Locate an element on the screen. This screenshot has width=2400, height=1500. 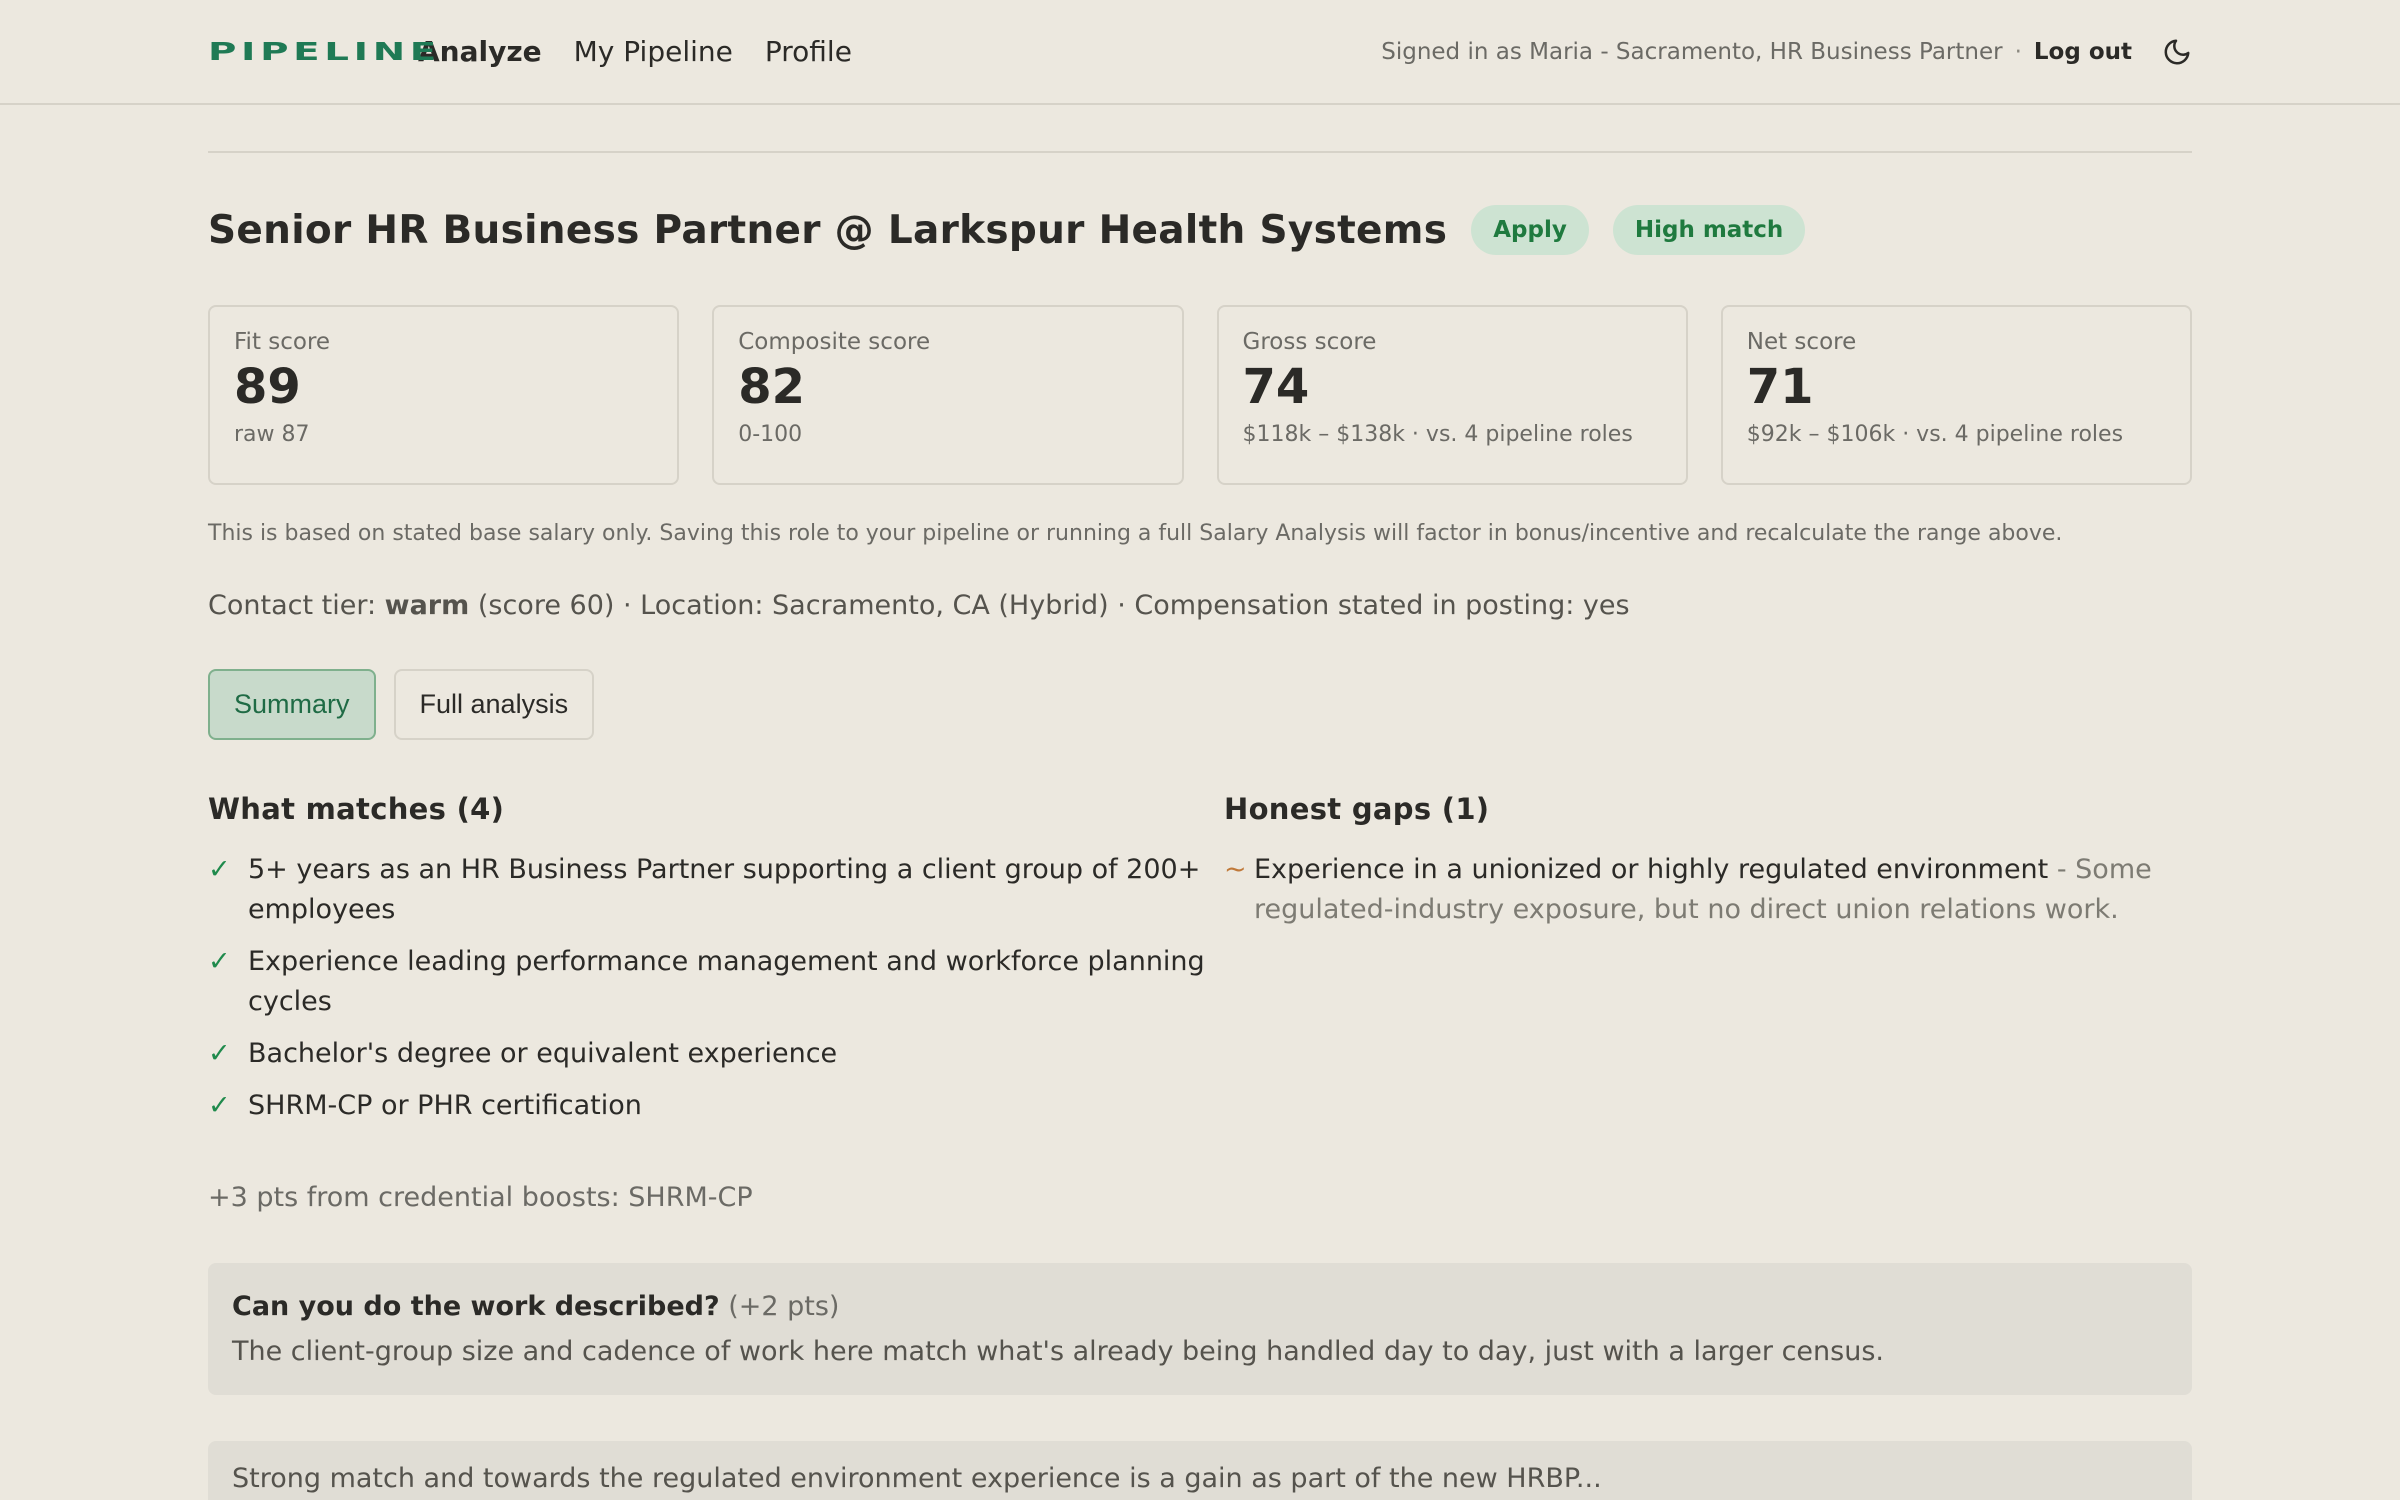
card-label: Composite score is located at coordinates (834, 342).